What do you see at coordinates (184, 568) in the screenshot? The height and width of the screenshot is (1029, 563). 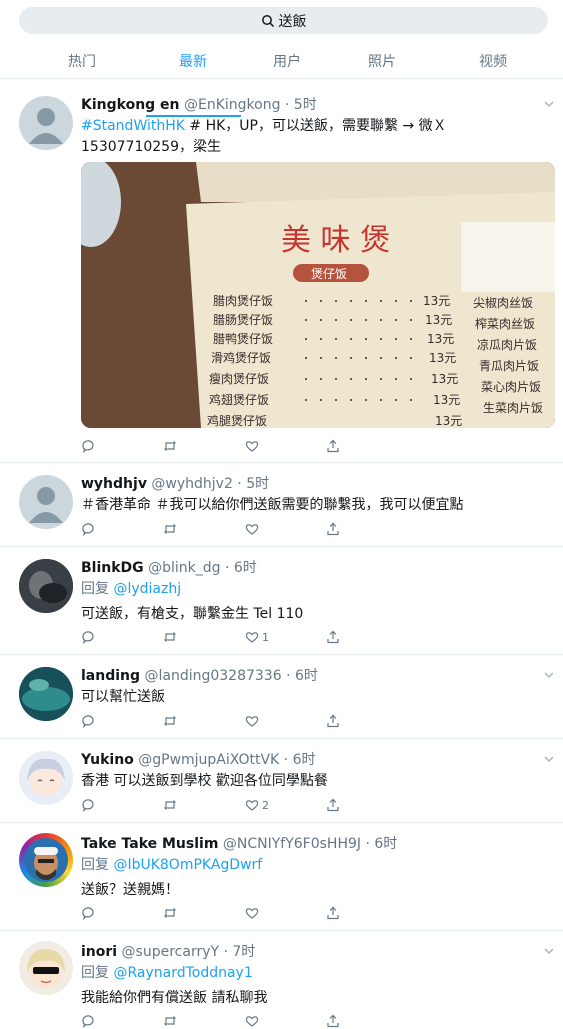 I see `user-handle: @blink_dg` at bounding box center [184, 568].